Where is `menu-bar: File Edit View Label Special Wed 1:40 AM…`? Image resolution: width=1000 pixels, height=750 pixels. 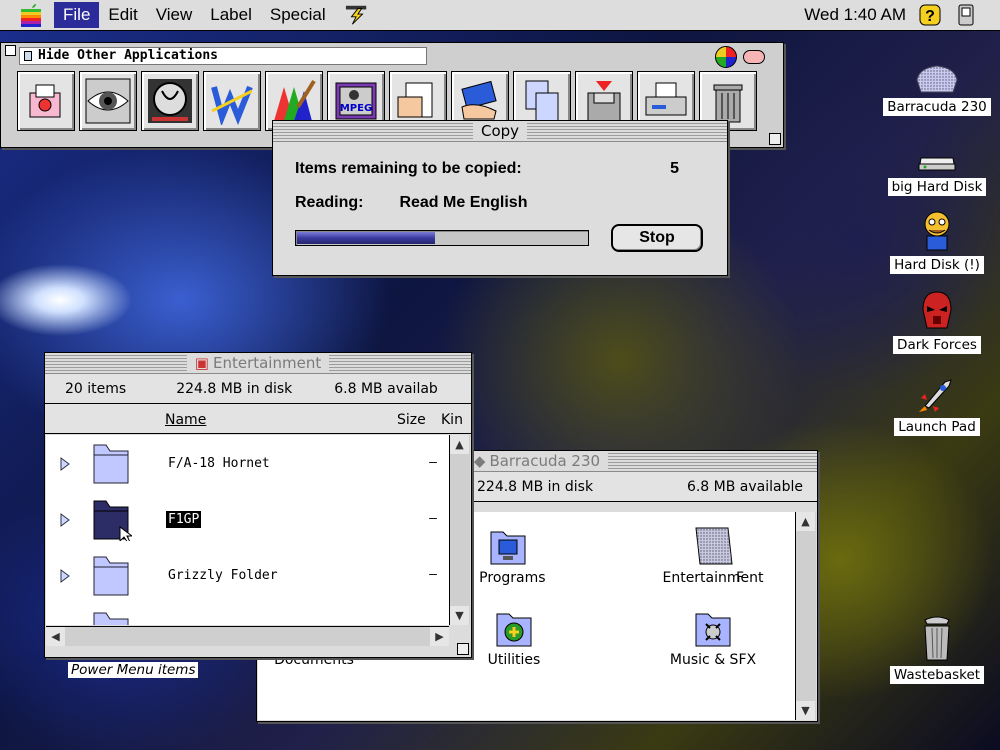 menu-bar: File Edit View Label Special Wed 1:40 AM… is located at coordinates (500, 15).